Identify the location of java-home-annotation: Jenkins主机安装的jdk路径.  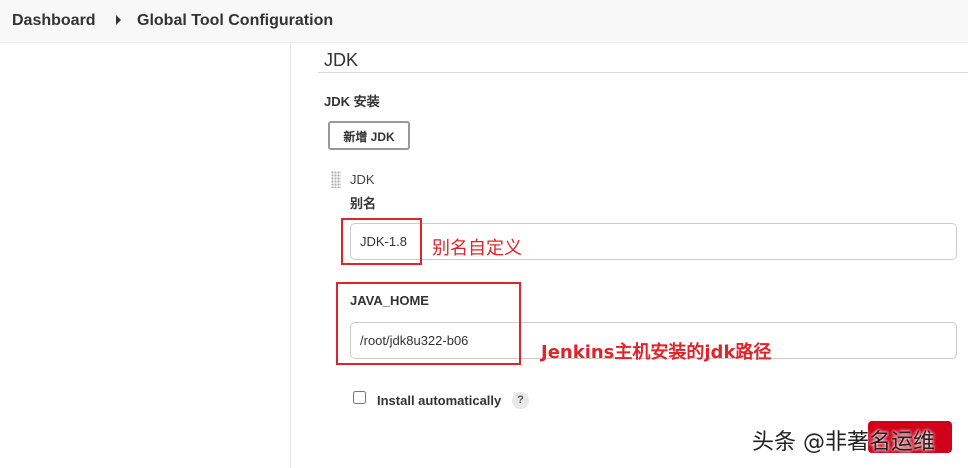
(656, 352).